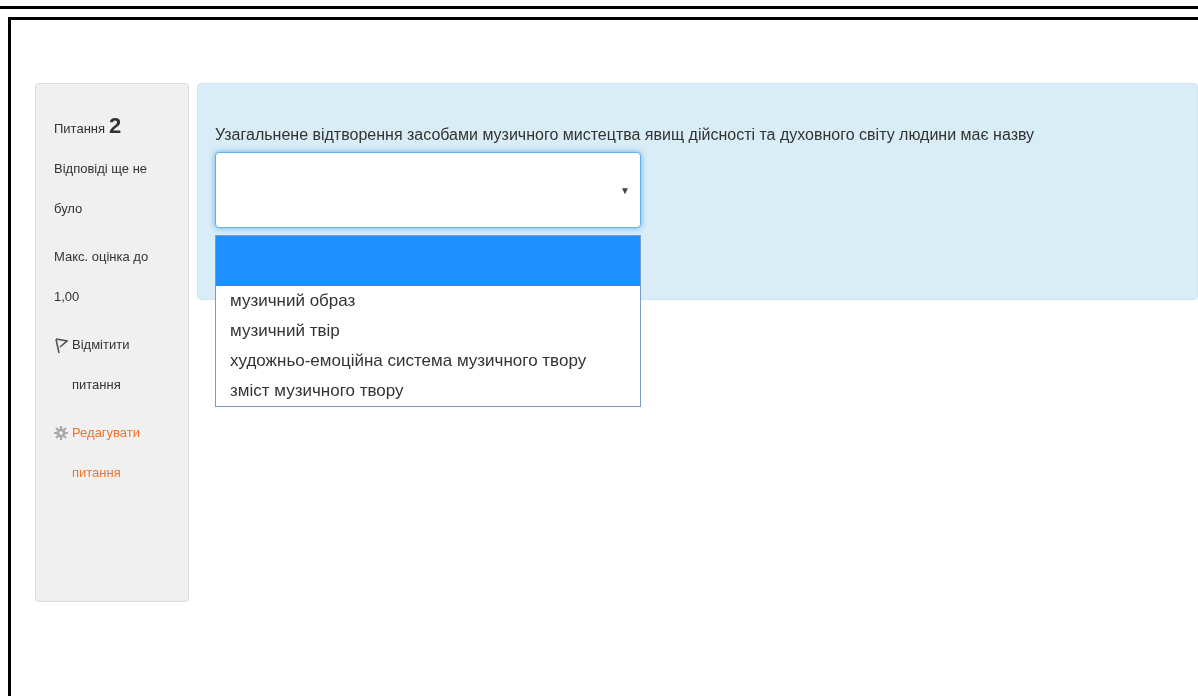 The width and height of the screenshot is (1198, 696). Describe the element at coordinates (80, 129) in the screenshot. I see `question-label: Питання` at that location.